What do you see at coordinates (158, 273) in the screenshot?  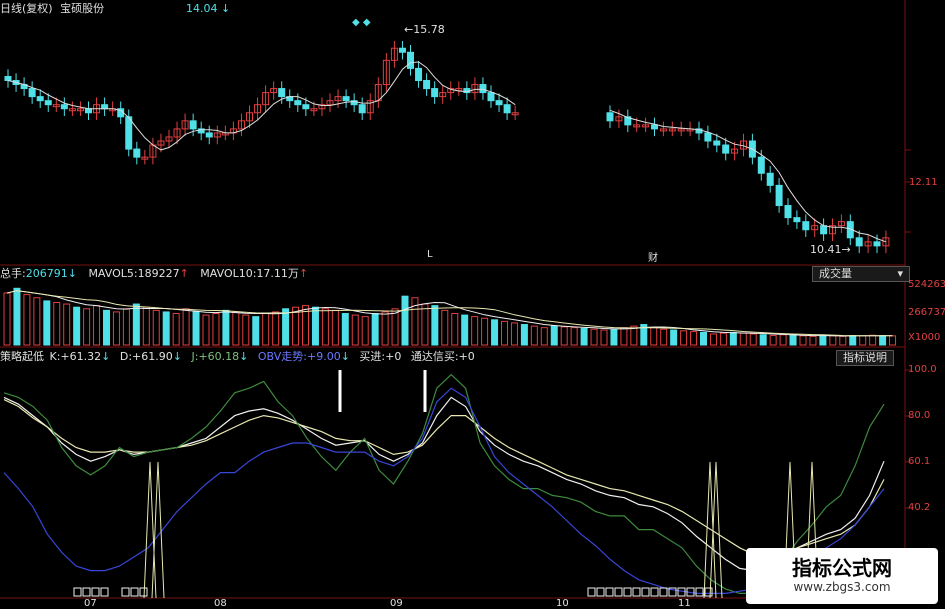 I see `mavol5-value: 189227` at bounding box center [158, 273].